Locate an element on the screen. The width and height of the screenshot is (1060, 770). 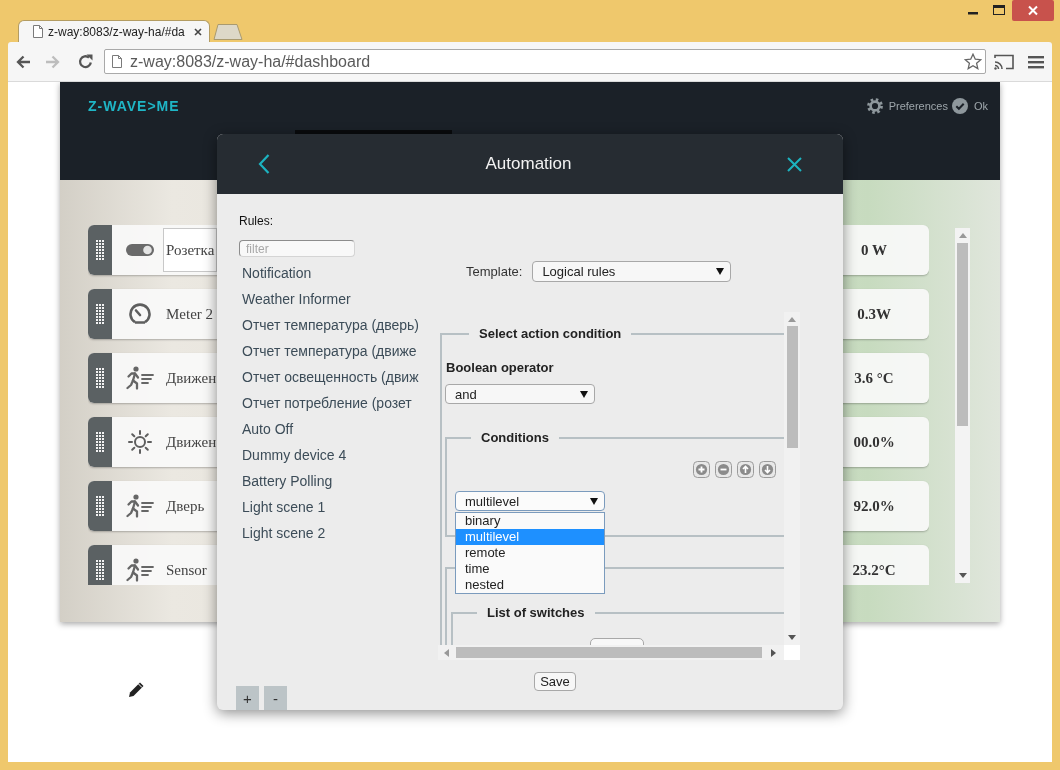
device-value: 23.2°C is located at coordinates (874, 570).